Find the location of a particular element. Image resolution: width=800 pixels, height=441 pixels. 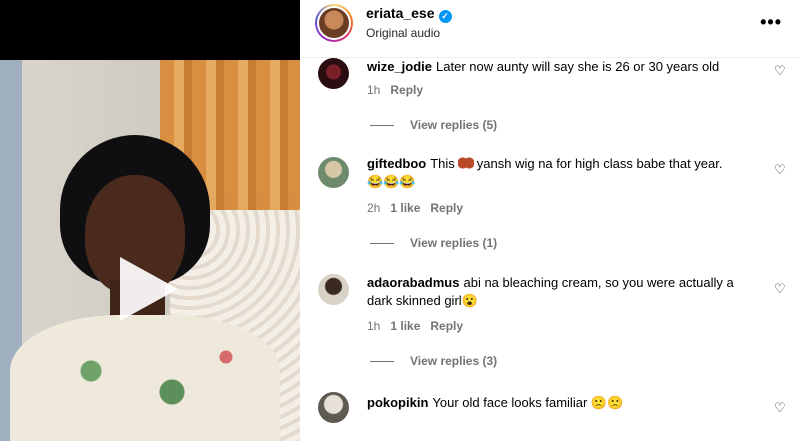

comment-content: Your old face looks familiar 🙁🙁 is located at coordinates (528, 402).